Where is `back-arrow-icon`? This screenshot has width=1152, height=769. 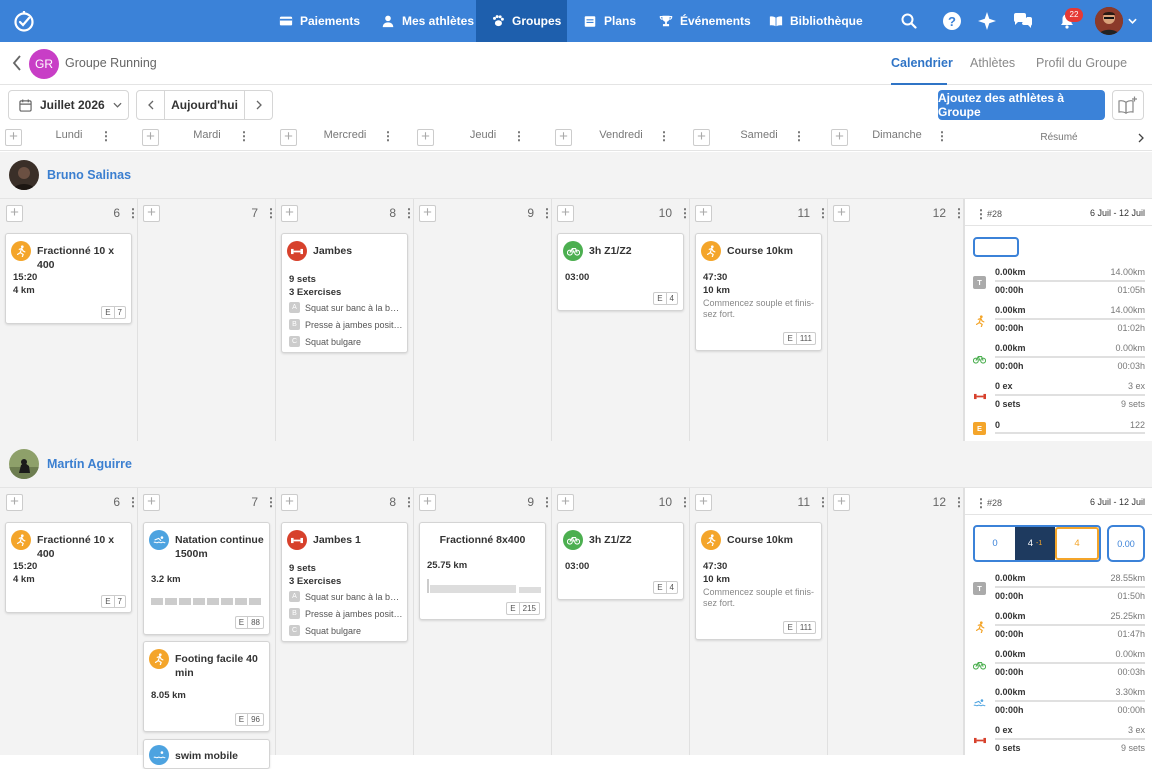 back-arrow-icon is located at coordinates (19, 63).